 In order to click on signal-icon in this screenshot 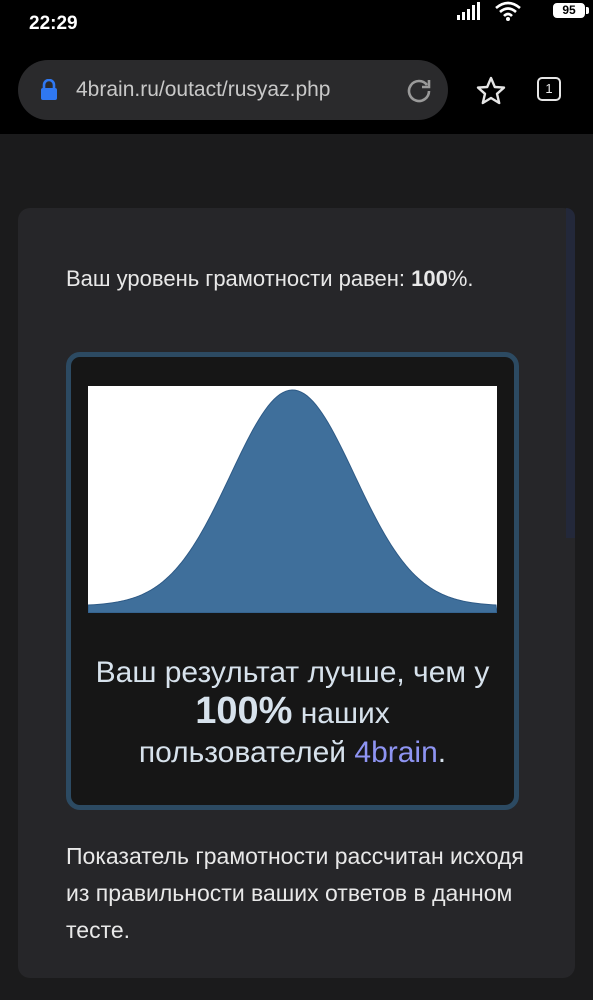, I will do `click(468, 11)`.